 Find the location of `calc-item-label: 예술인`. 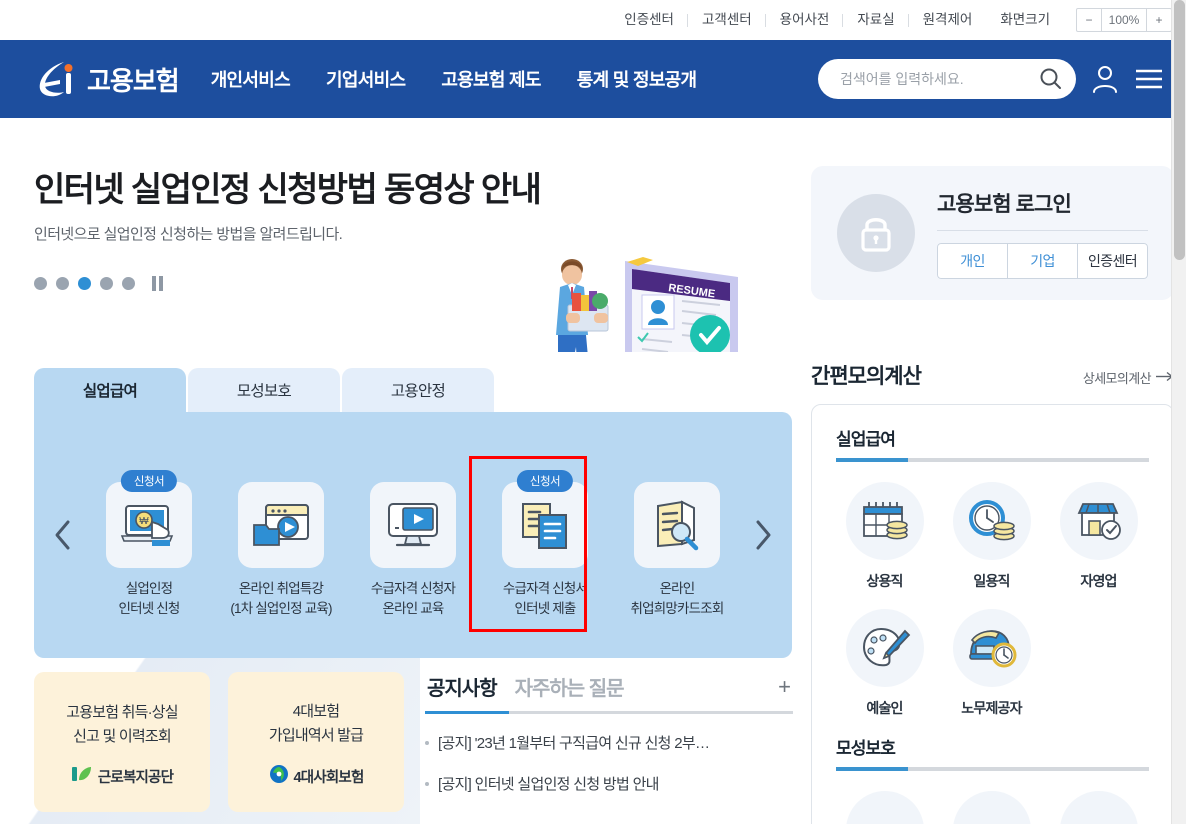

calc-item-label: 예술인 is located at coordinates (884, 708).